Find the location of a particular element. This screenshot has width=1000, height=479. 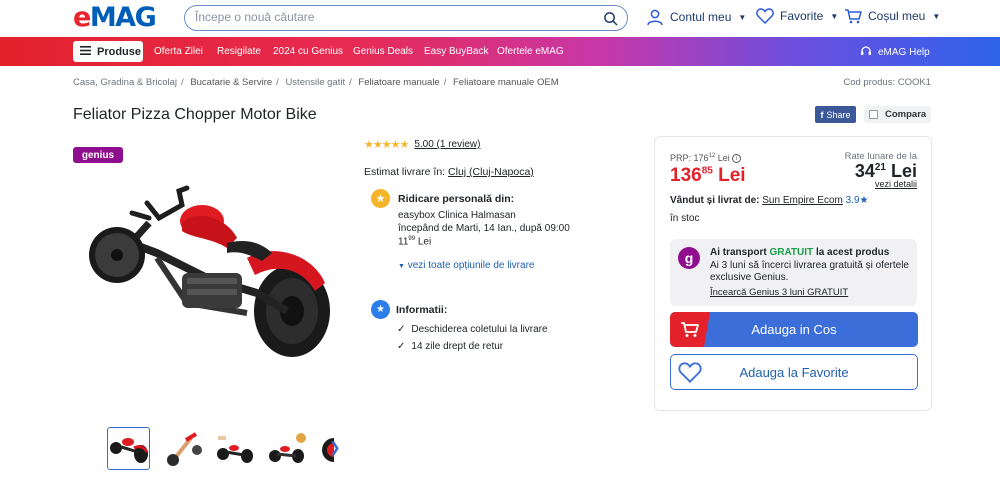

headset-icon is located at coordinates (866, 52).